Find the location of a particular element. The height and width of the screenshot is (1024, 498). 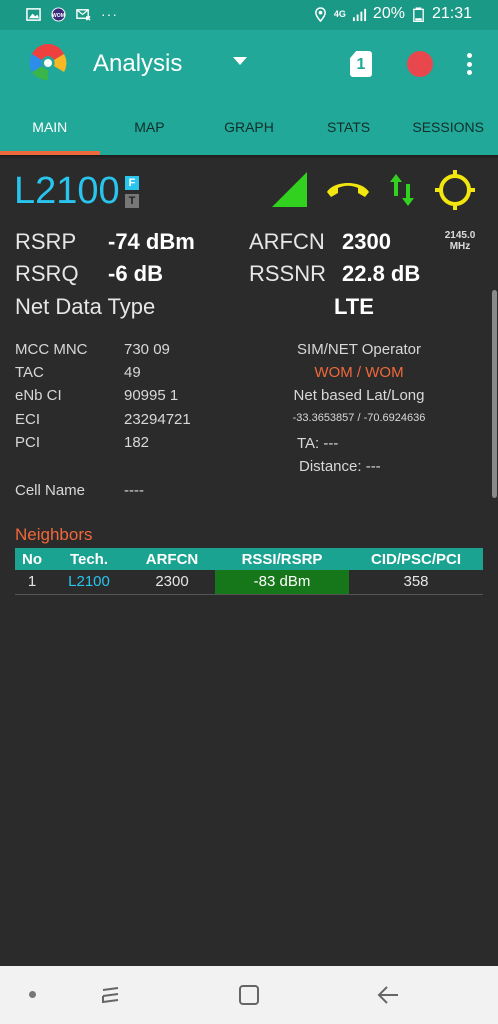

col-header-no: No is located at coordinates (32, 559).